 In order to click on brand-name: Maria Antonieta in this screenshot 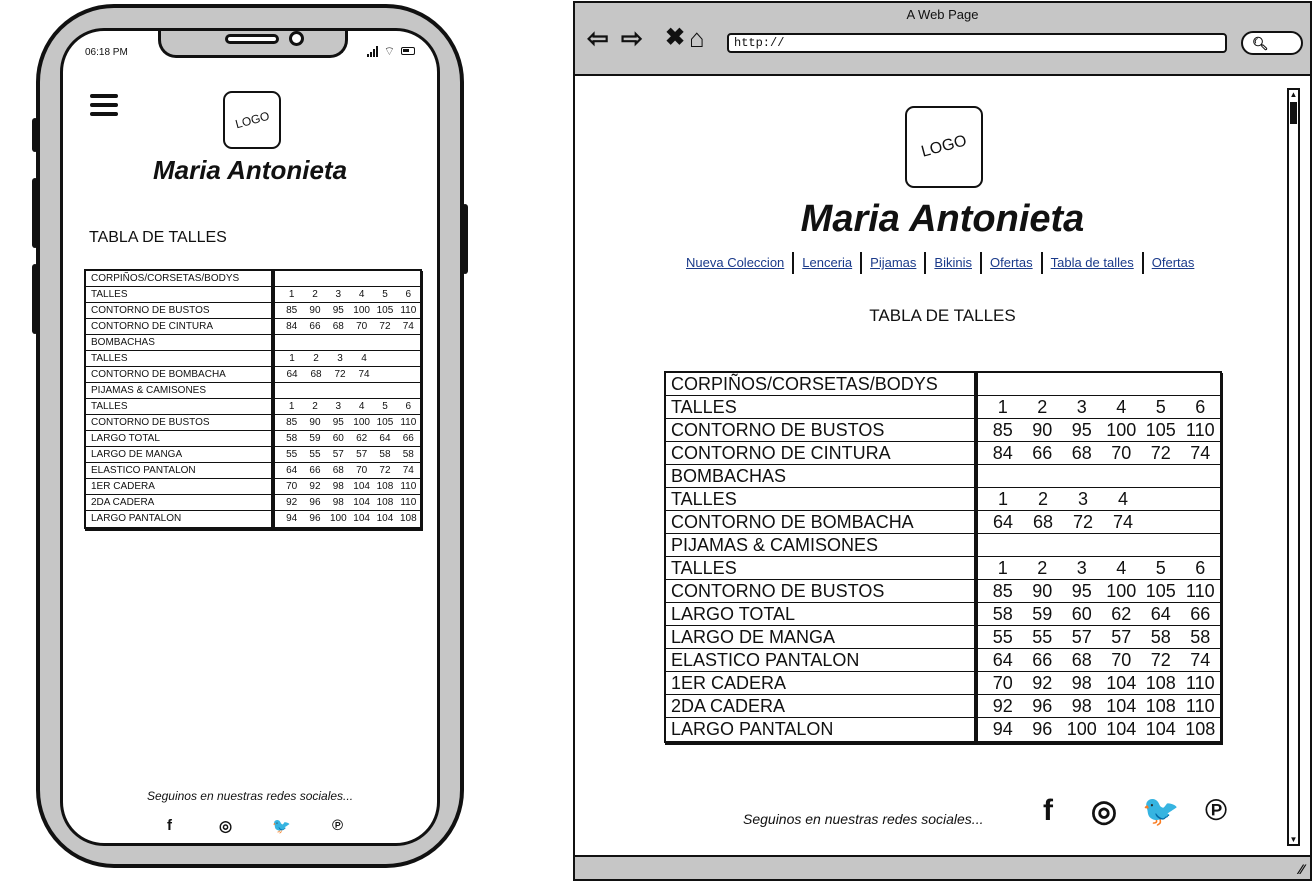, I will do `click(942, 219)`.